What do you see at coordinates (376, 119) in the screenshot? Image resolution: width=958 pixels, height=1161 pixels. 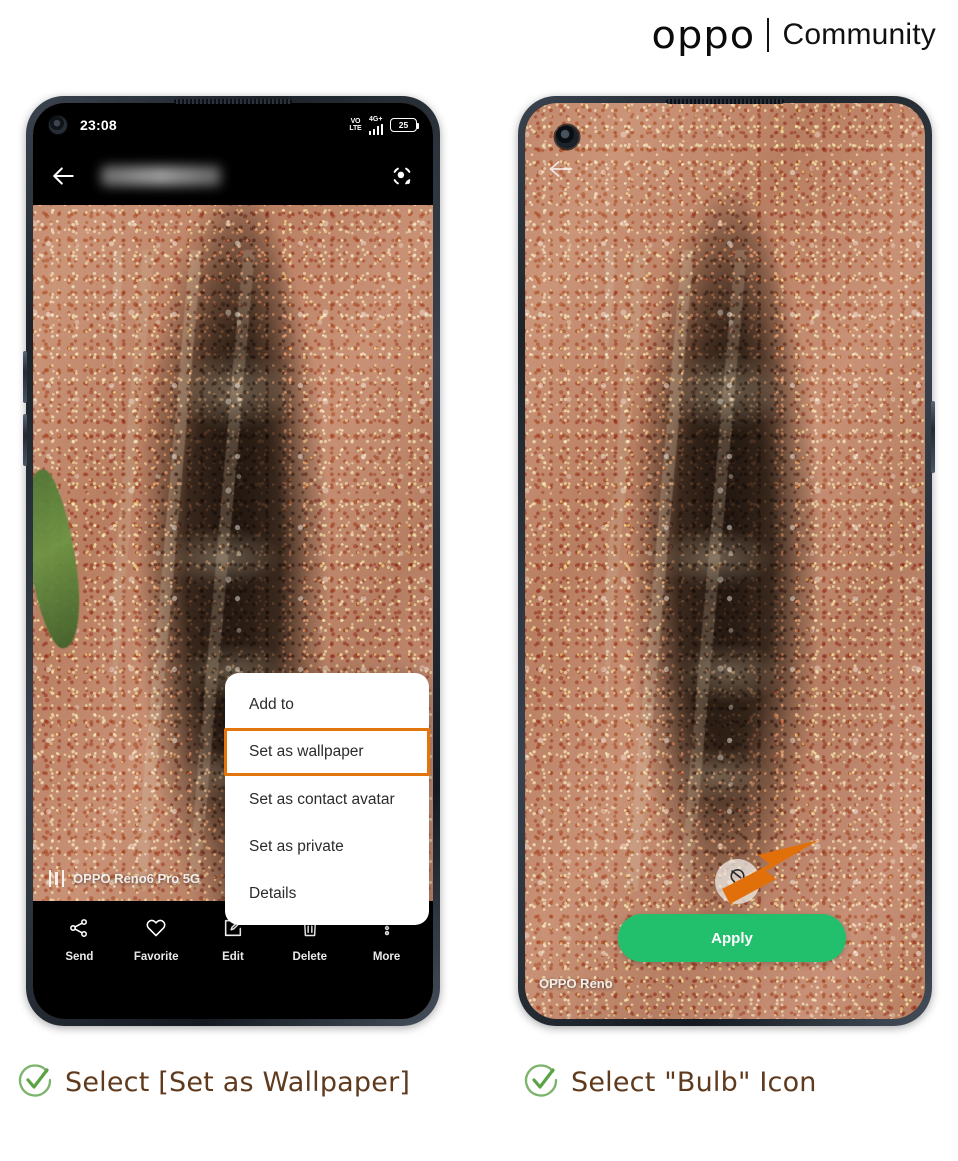 I see `network-type-label: 4G+` at bounding box center [376, 119].